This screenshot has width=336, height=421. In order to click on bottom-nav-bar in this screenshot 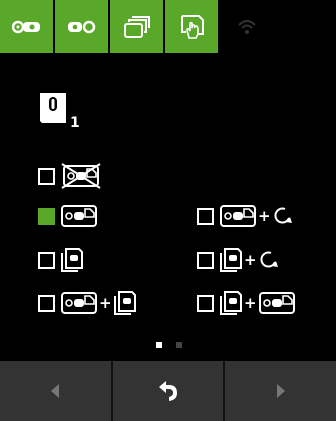, I will do `click(168, 391)`.